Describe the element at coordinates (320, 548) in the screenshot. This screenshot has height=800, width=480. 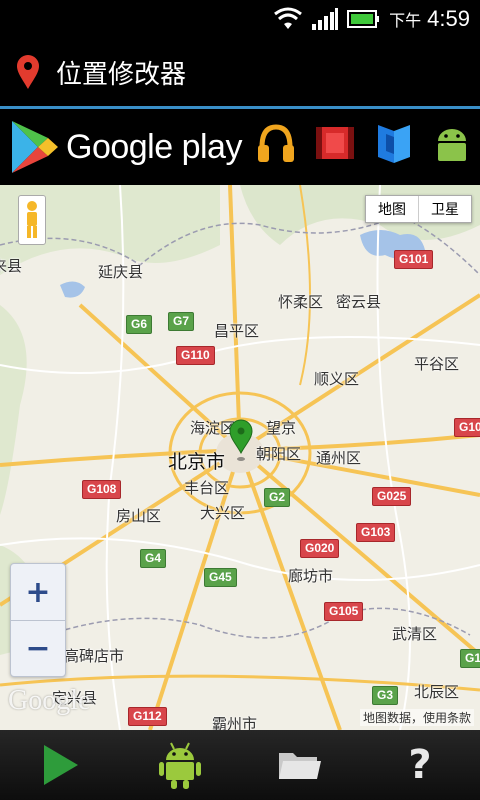
I see `road-shield: G020` at that location.